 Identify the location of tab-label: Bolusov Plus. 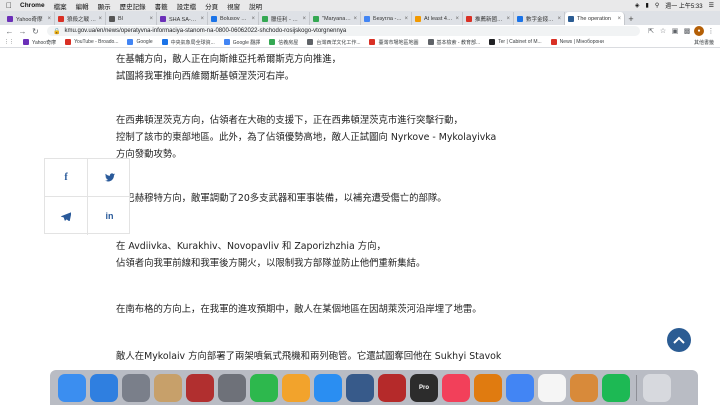
(235, 18).